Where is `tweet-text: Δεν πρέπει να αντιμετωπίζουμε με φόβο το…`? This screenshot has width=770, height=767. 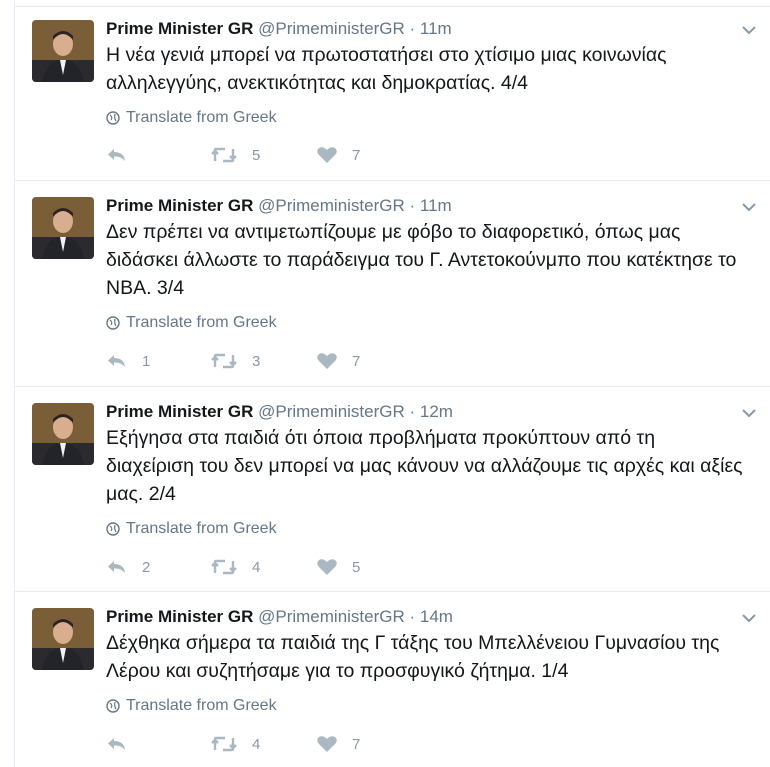 tweet-text: Δεν πρέπει να αντιμετωπίζουμε με φόβο το… is located at coordinates (421, 260).